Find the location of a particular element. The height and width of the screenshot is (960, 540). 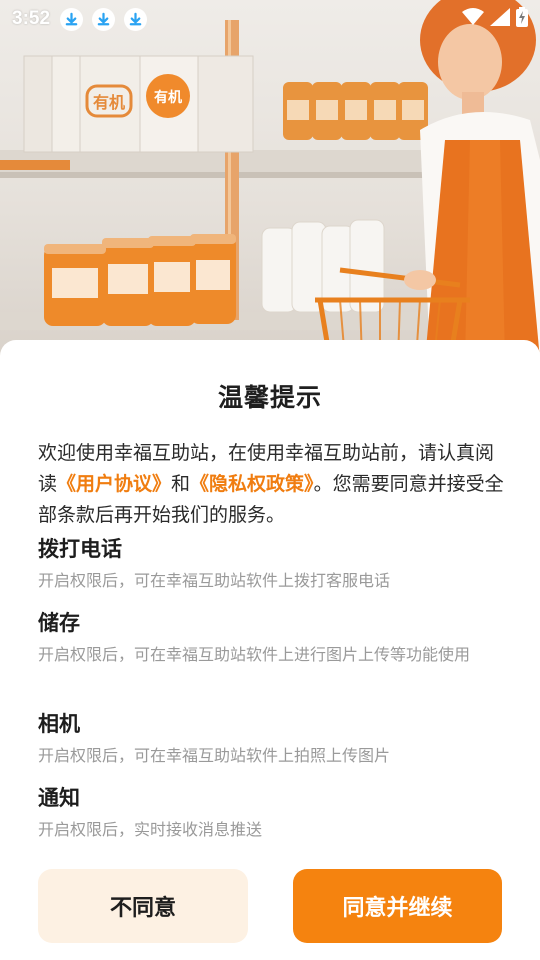

dialog-title: 温馨提示 is located at coordinates (269, 397).